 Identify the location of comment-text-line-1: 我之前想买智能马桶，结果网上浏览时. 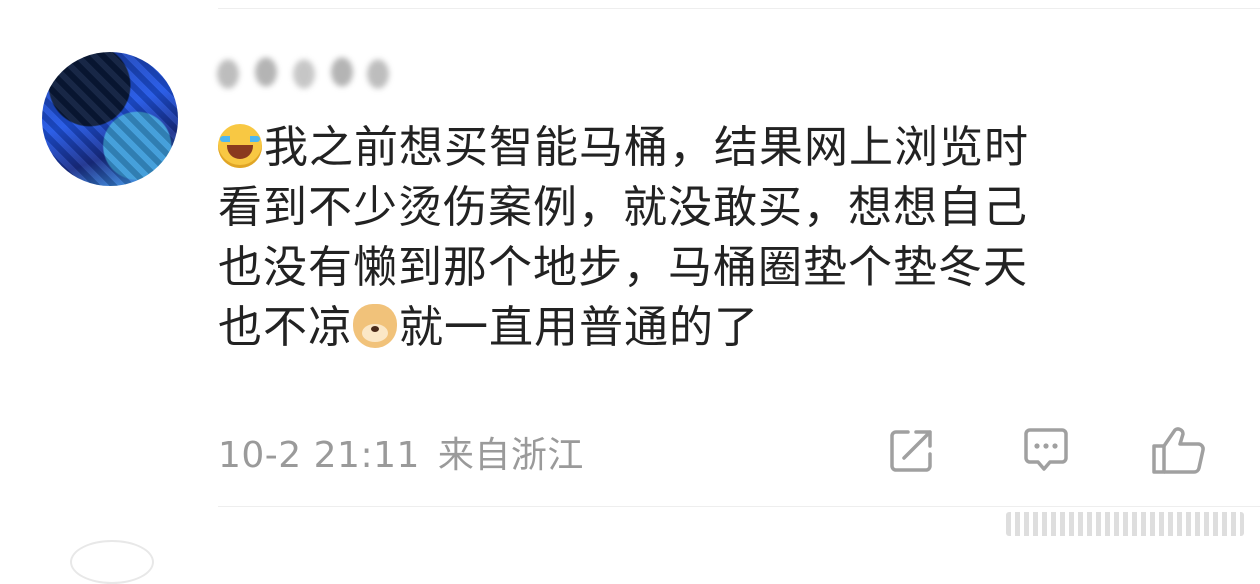
(646, 147).